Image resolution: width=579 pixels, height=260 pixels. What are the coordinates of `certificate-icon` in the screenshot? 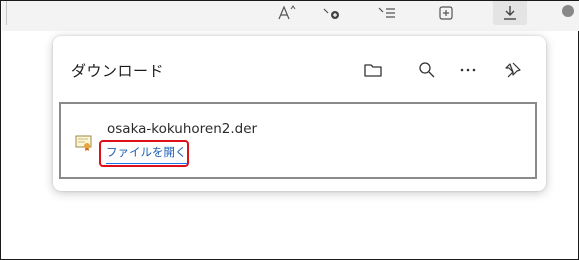 It's located at (84, 143).